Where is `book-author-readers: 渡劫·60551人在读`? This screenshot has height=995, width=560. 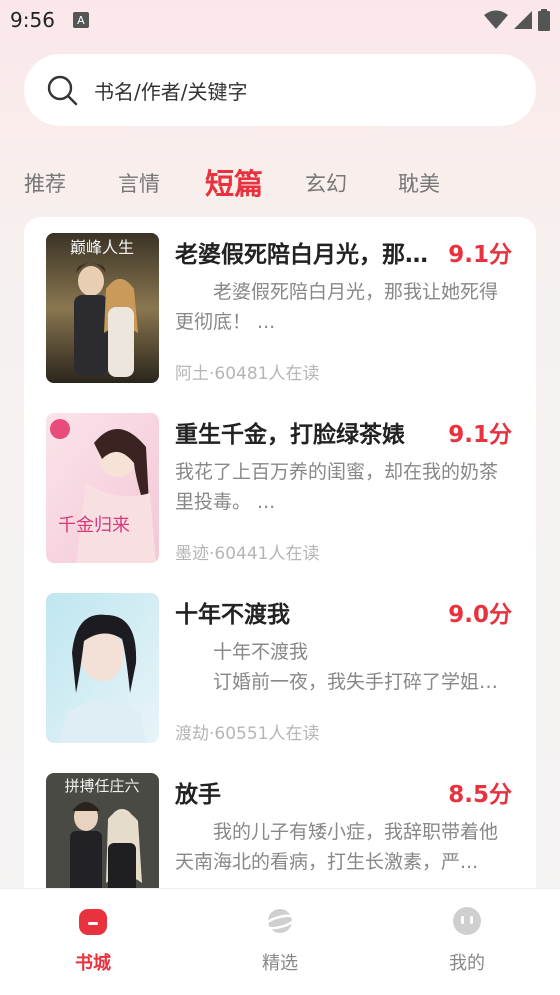 book-author-readers: 渡劫·60551人在读 is located at coordinates (247, 734).